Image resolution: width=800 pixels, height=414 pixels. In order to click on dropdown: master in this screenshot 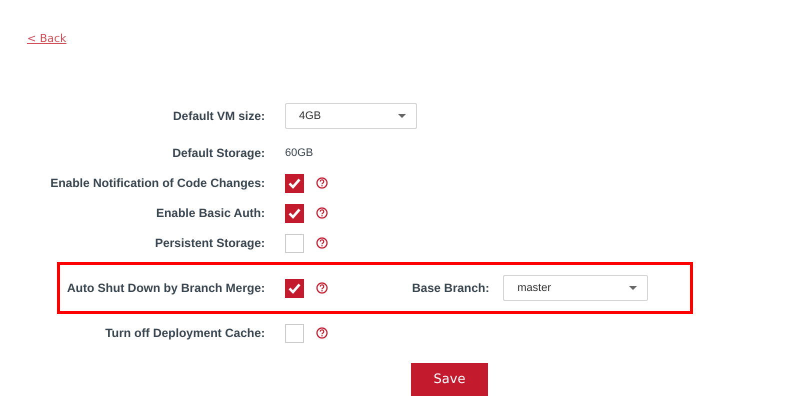, I will do `click(575, 288)`.